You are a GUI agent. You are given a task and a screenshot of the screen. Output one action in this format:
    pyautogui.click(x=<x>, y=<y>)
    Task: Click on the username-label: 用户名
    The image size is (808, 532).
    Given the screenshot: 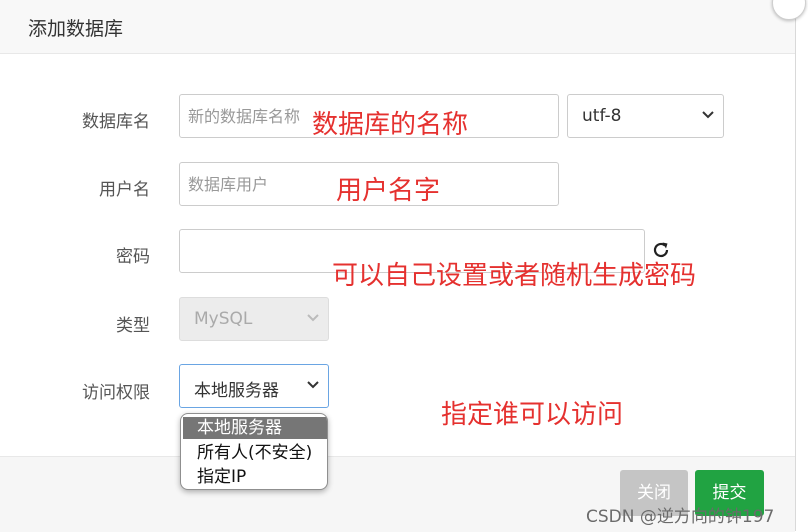 What is the action you would take?
    pyautogui.click(x=124, y=190)
    